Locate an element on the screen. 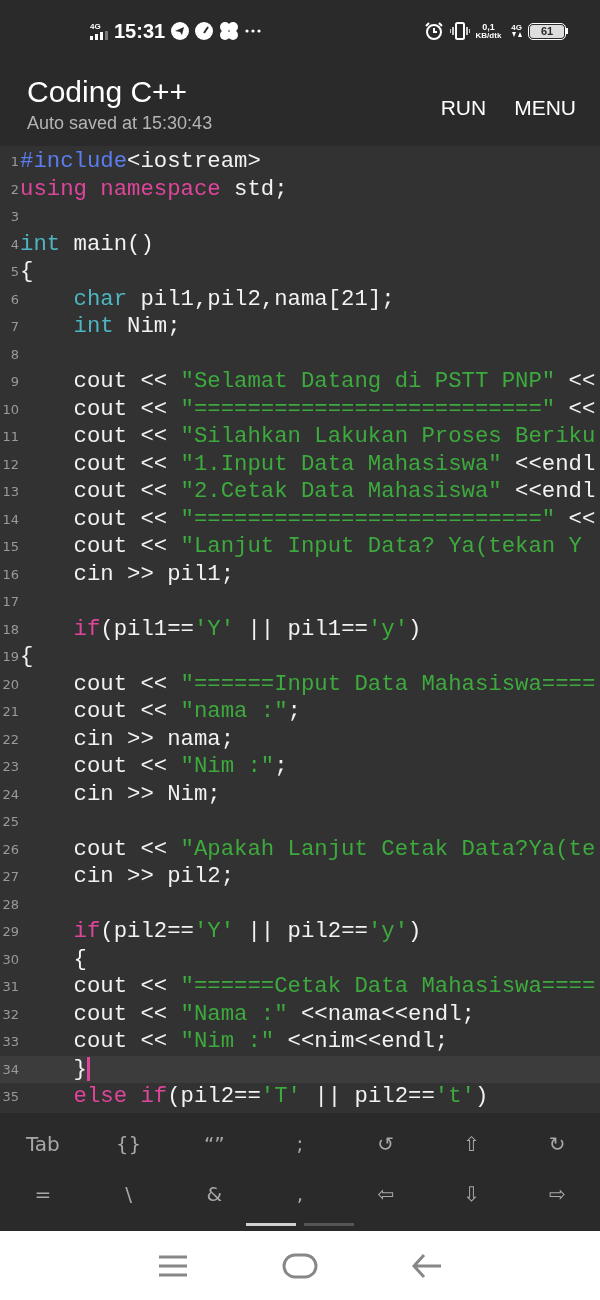 The image size is (600, 1300). line-number: 5 is located at coordinates (14, 272).